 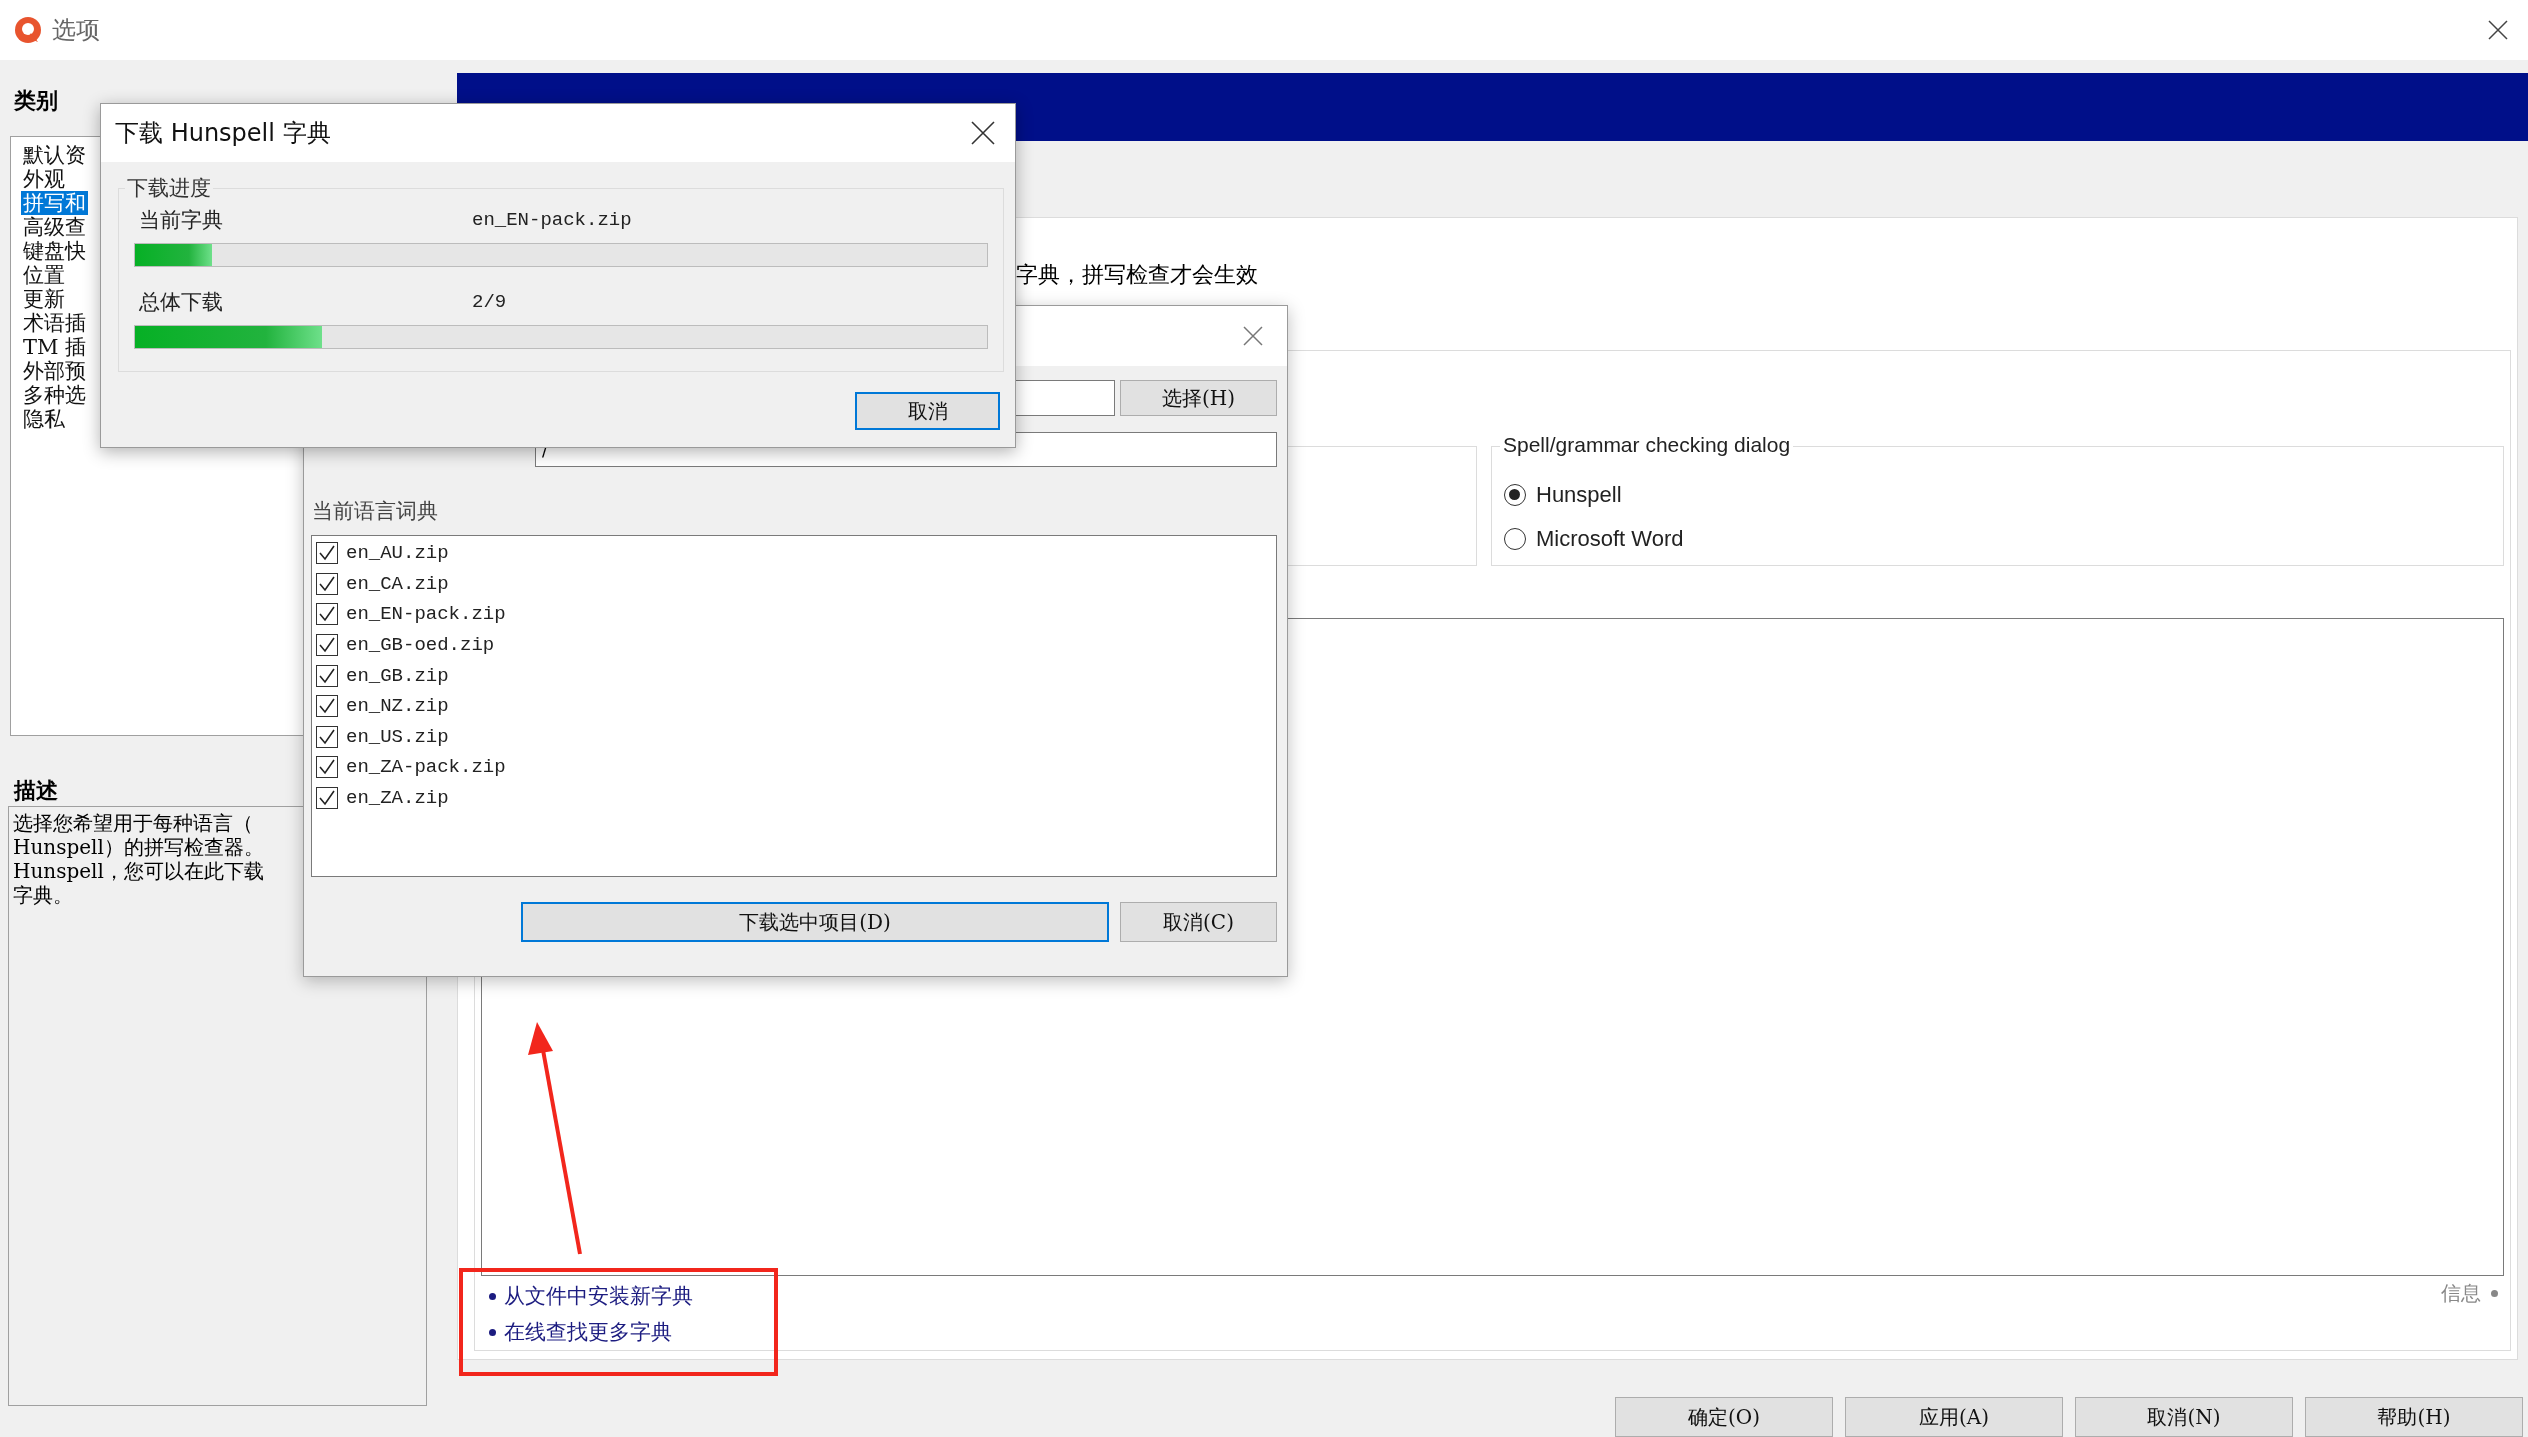 I want to click on dialog-title: 下载 Hunspell 字典, so click(x=223, y=133).